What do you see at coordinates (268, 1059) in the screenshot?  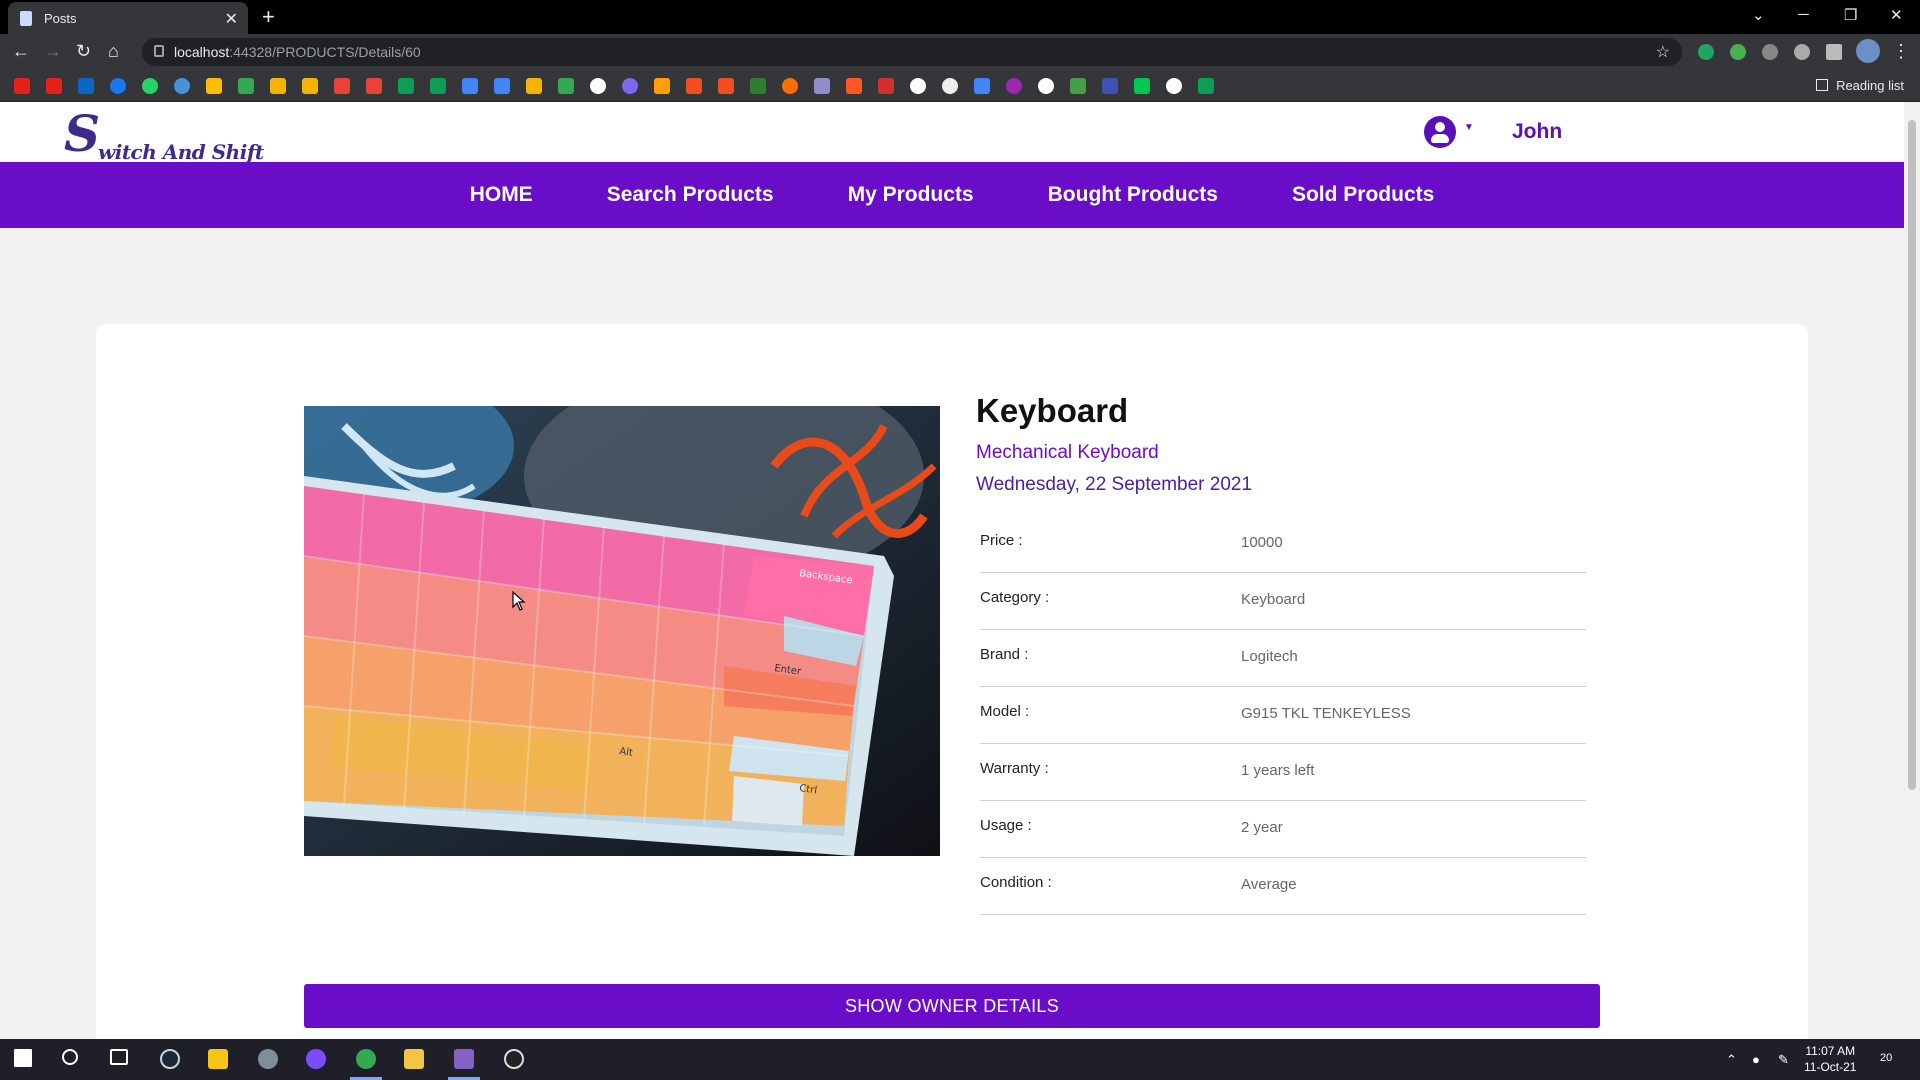 I see `app-icon` at bounding box center [268, 1059].